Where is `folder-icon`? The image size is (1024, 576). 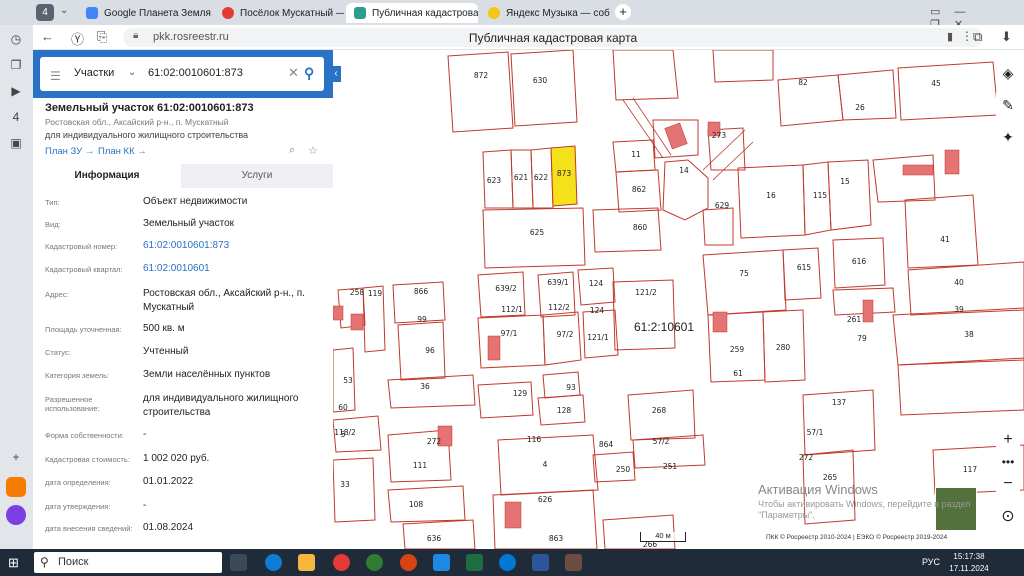
folder-icon is located at coordinates (306, 562).